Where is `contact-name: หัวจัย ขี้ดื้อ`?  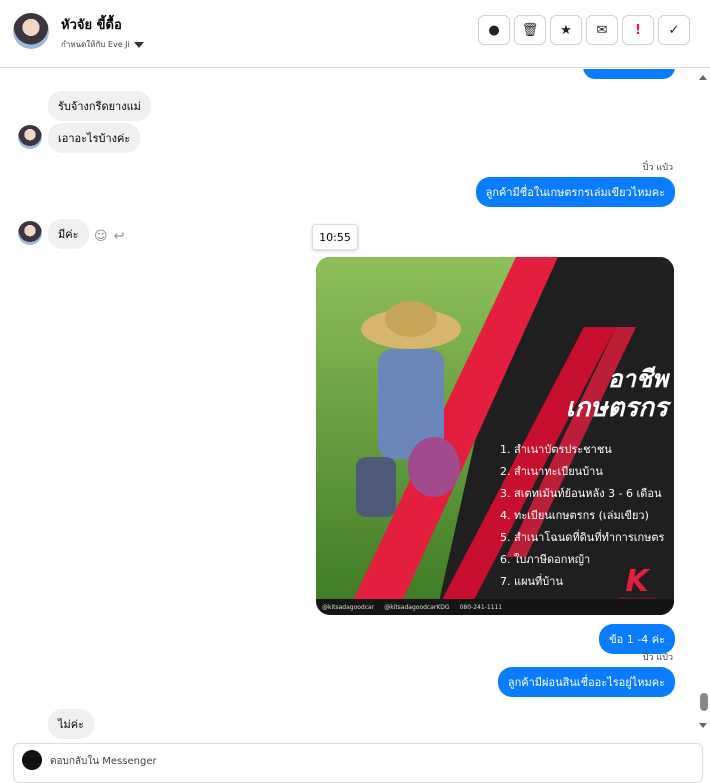 contact-name: หัวจัย ขี้ดื้อ is located at coordinates (91, 24).